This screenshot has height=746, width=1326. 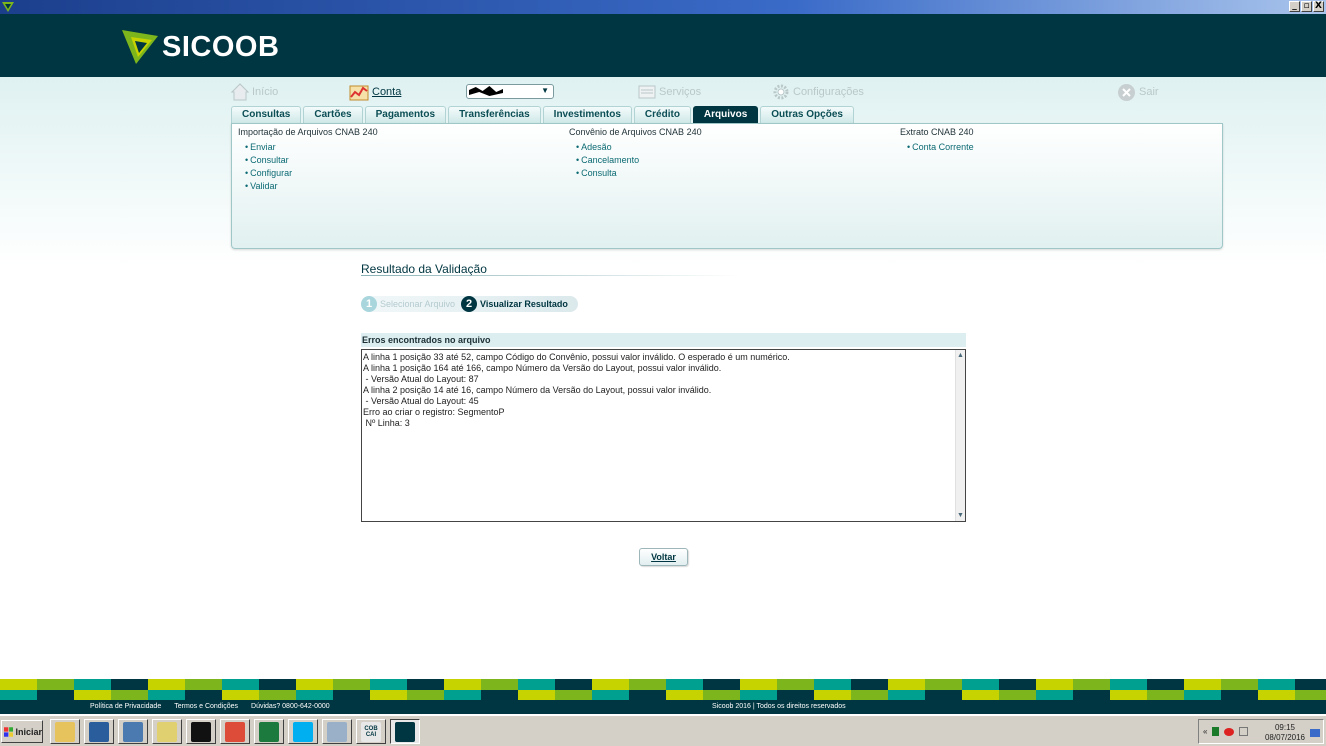 I want to click on nav-servicos: Serviços, so click(x=669, y=92).